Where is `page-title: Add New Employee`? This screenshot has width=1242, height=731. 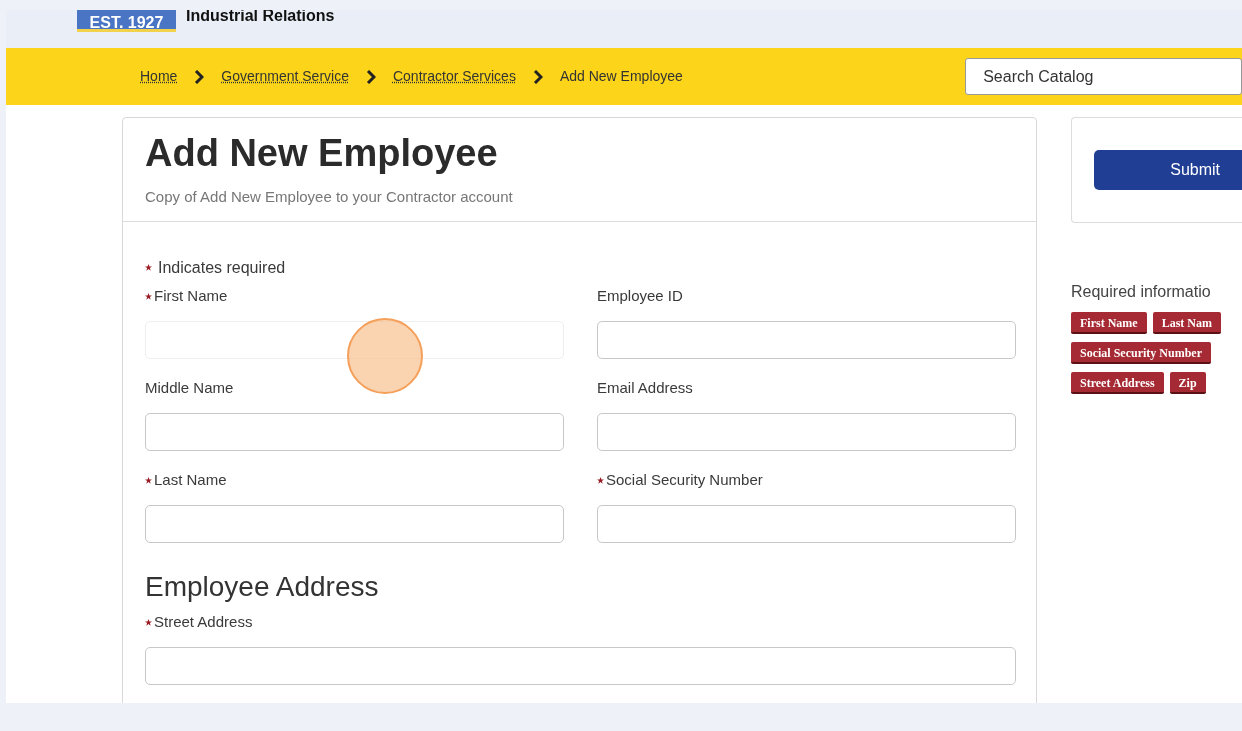 page-title: Add New Employee is located at coordinates (322, 153).